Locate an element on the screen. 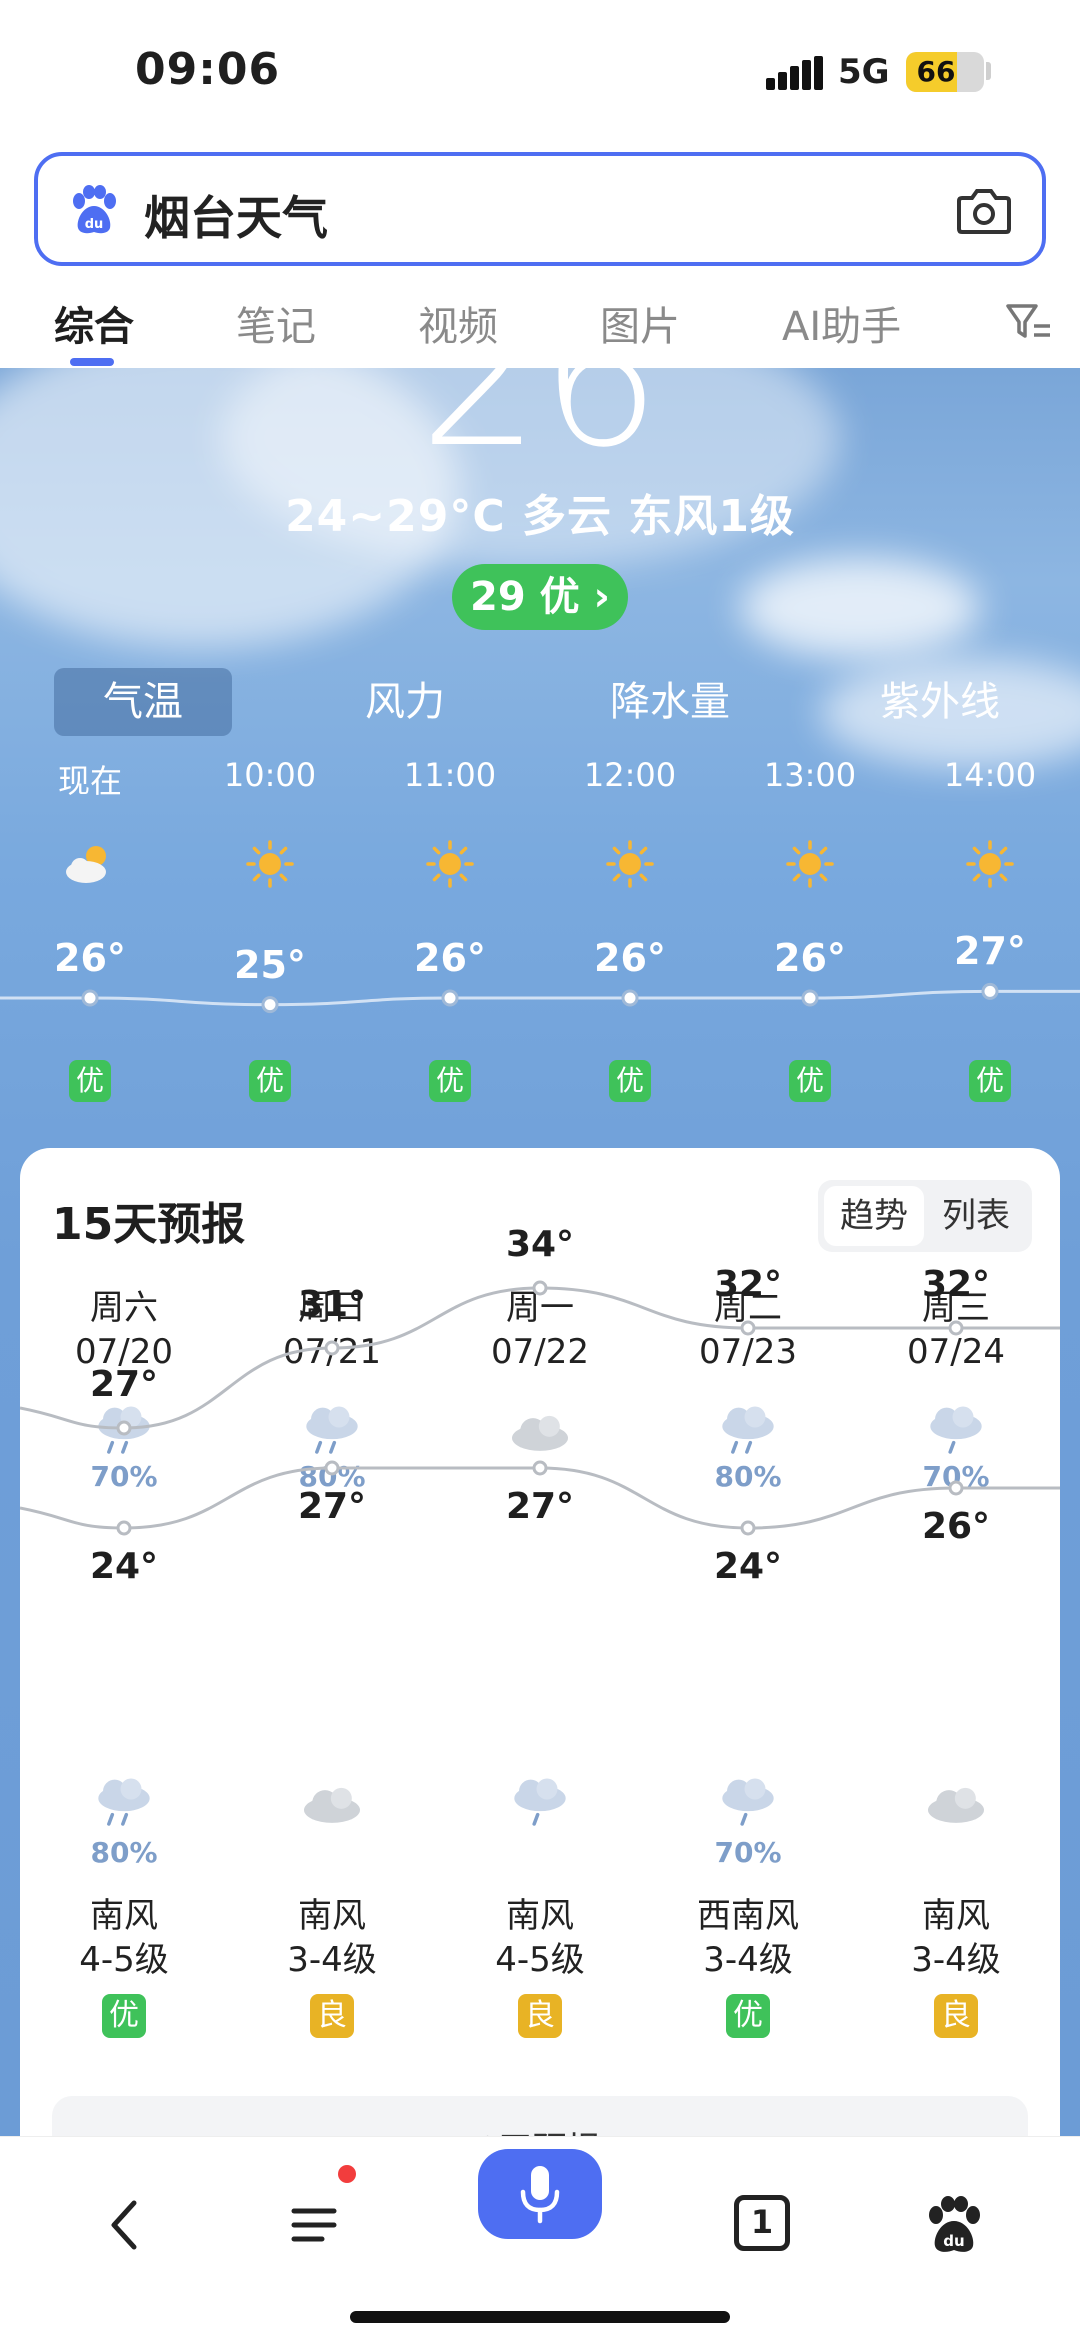  baidu-paw-icon: du is located at coordinates (94, 209).